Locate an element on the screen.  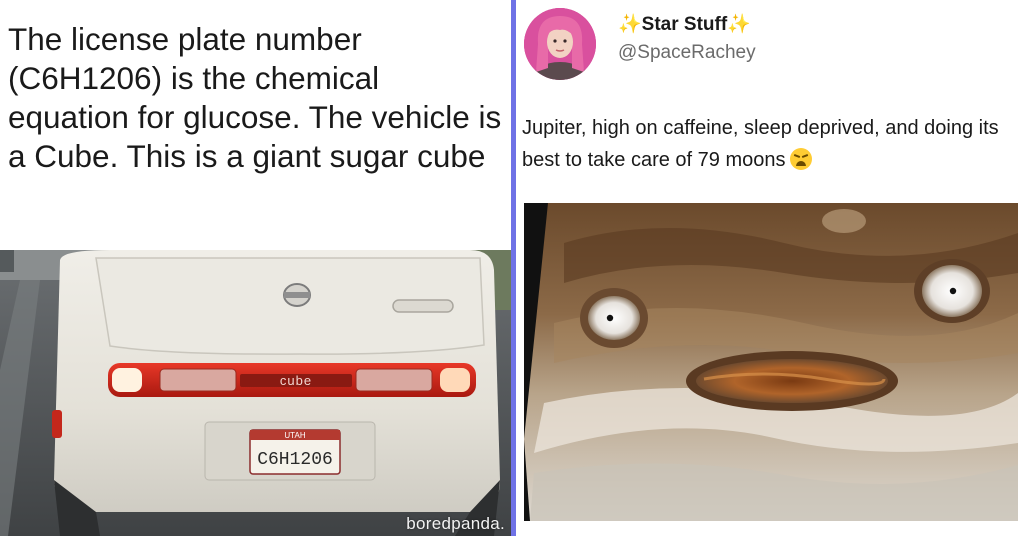
plate-number-text: C6H1206 is located at coordinates (295, 460).